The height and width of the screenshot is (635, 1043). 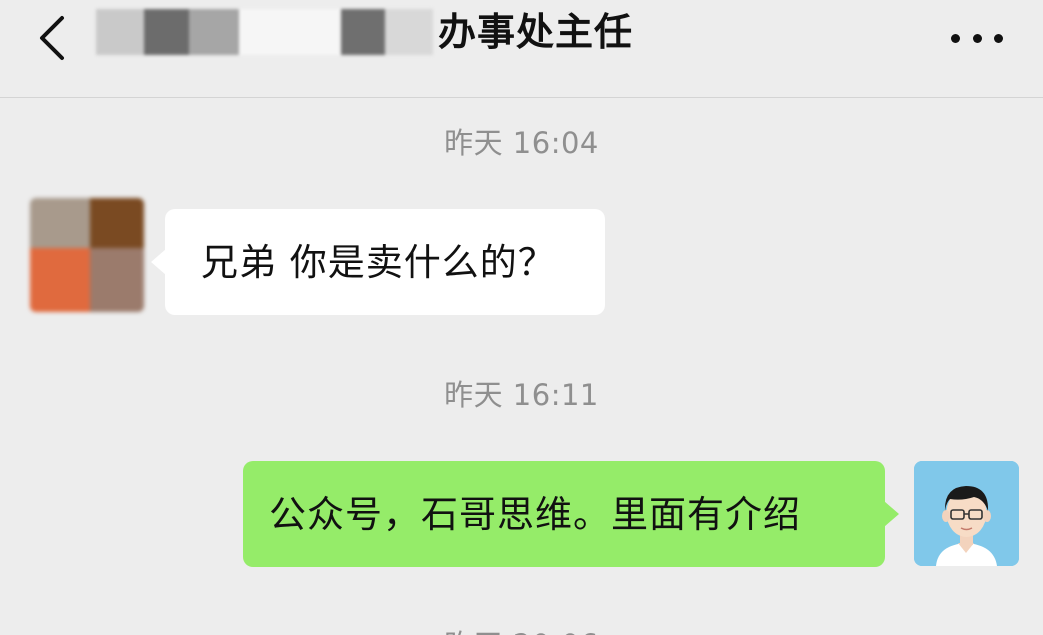 What do you see at coordinates (521, 395) in the screenshot?
I see `timestamp: 昨天 16:11` at bounding box center [521, 395].